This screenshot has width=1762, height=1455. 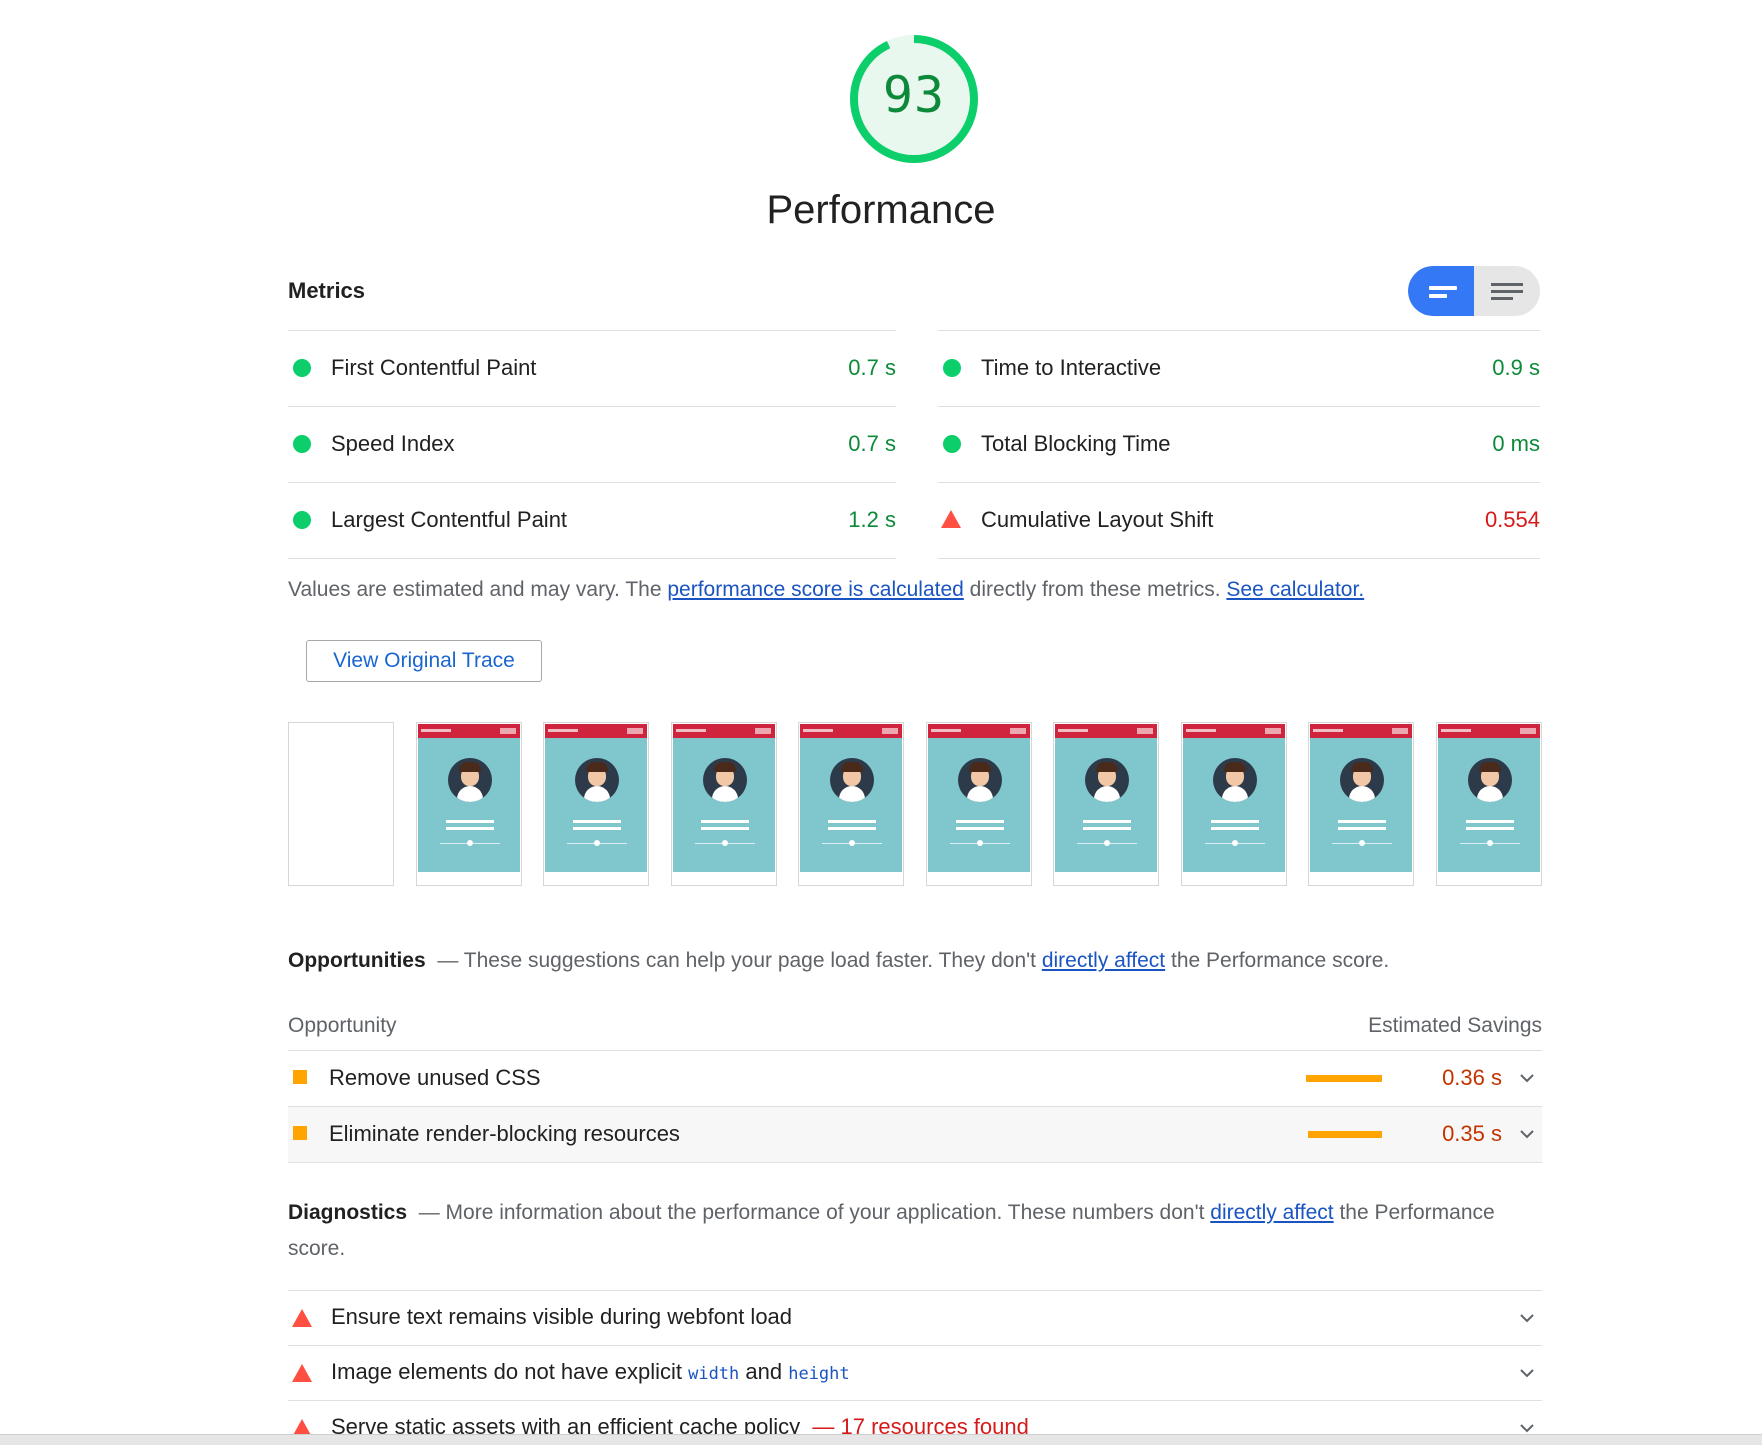 I want to click on metric-label: Largest Contentful Paint, so click(x=449, y=519).